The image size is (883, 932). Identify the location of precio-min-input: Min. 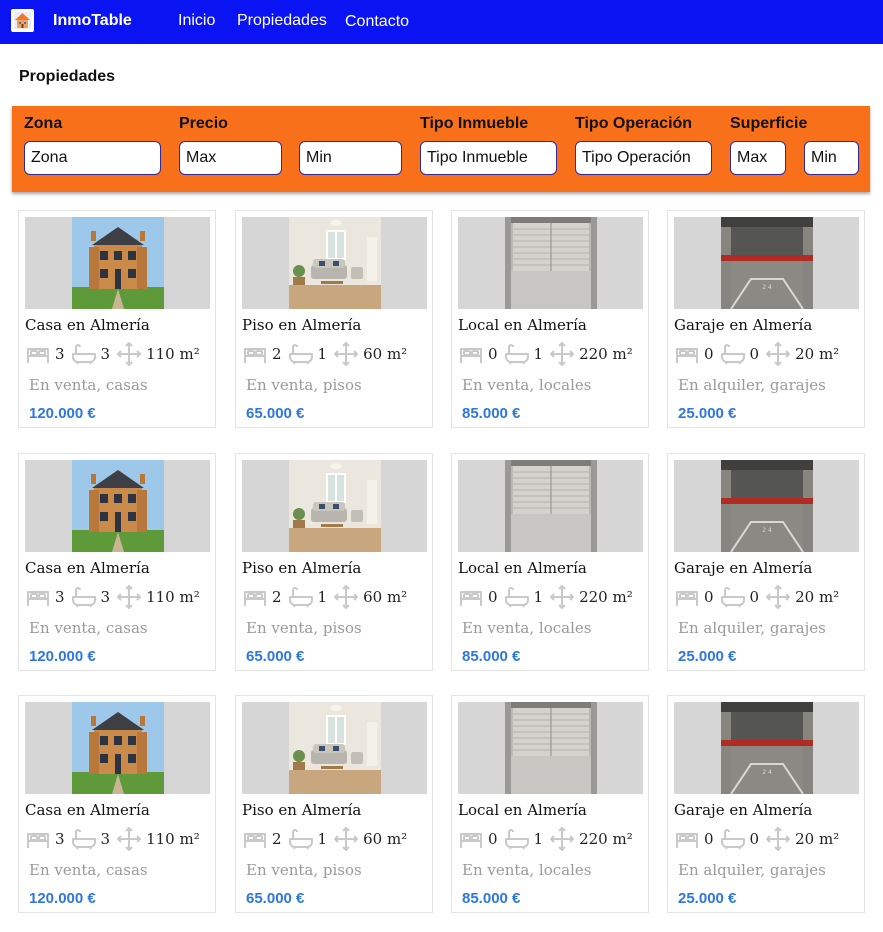
(350, 158).